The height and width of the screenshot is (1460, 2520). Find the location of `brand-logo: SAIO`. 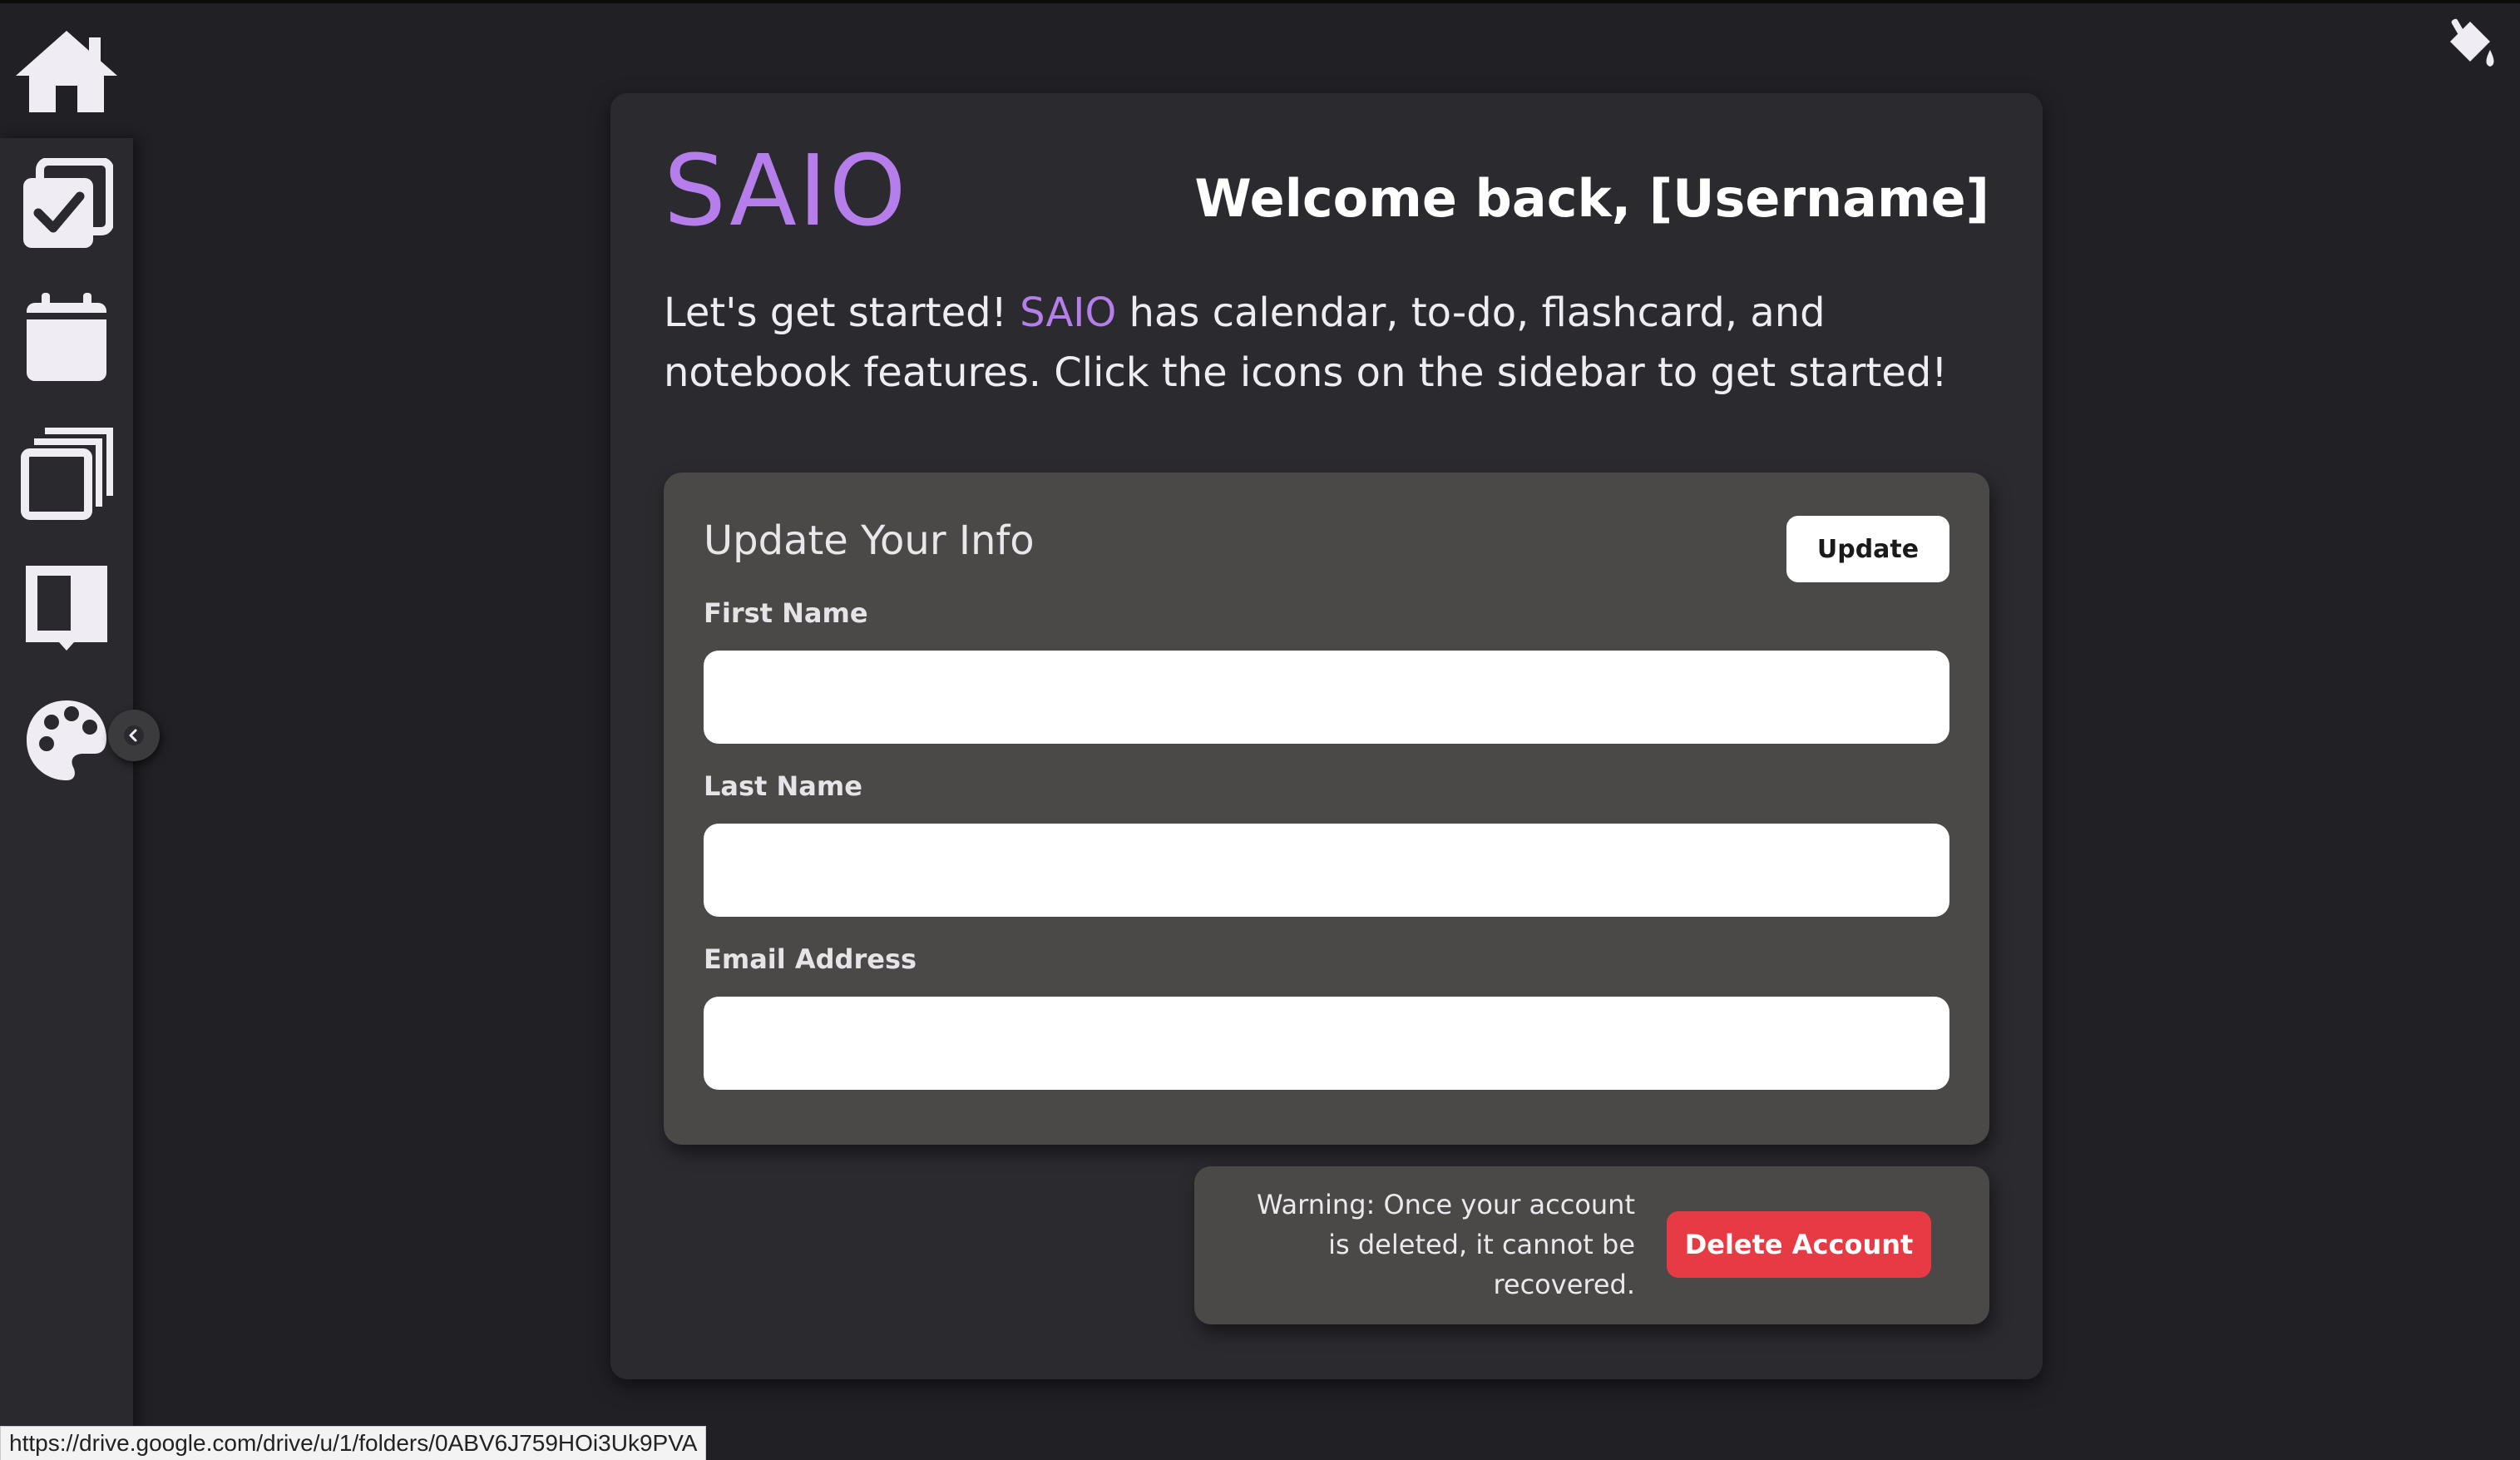

brand-logo: SAIO is located at coordinates (786, 190).